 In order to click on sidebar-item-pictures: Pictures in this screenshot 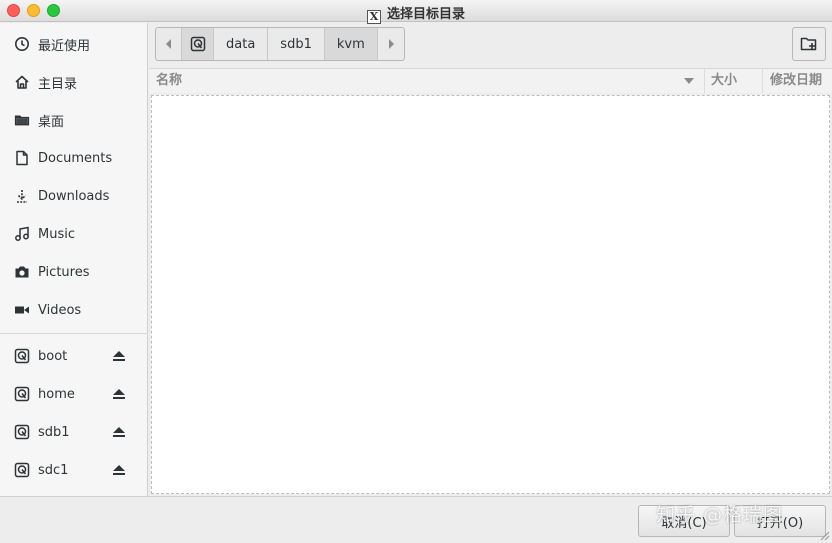, I will do `click(74, 272)`.